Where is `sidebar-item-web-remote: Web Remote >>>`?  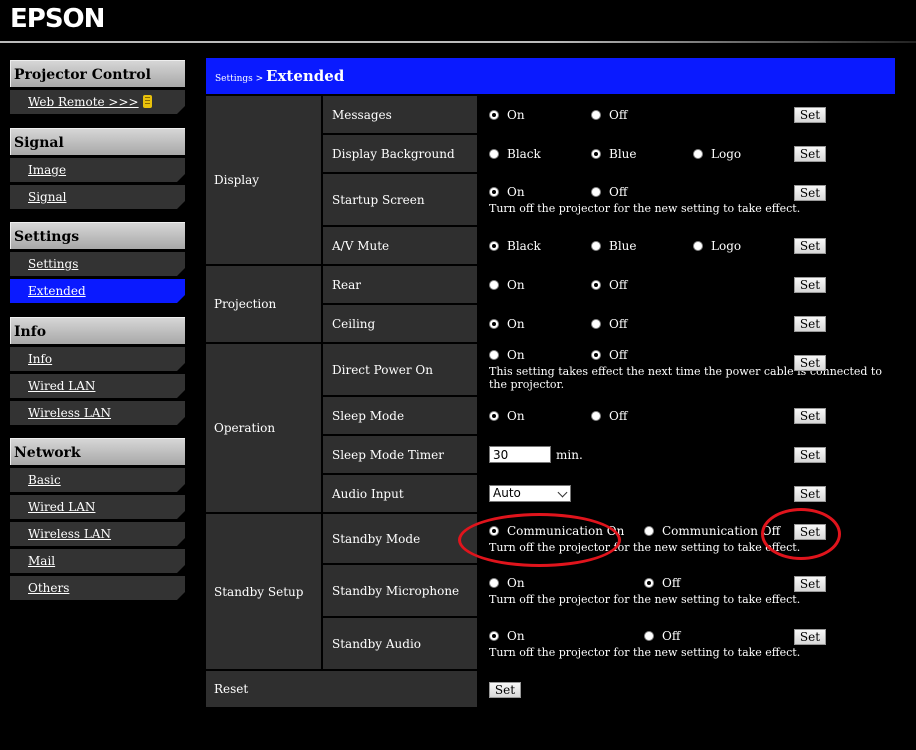 sidebar-item-web-remote: Web Remote >>> is located at coordinates (97, 102).